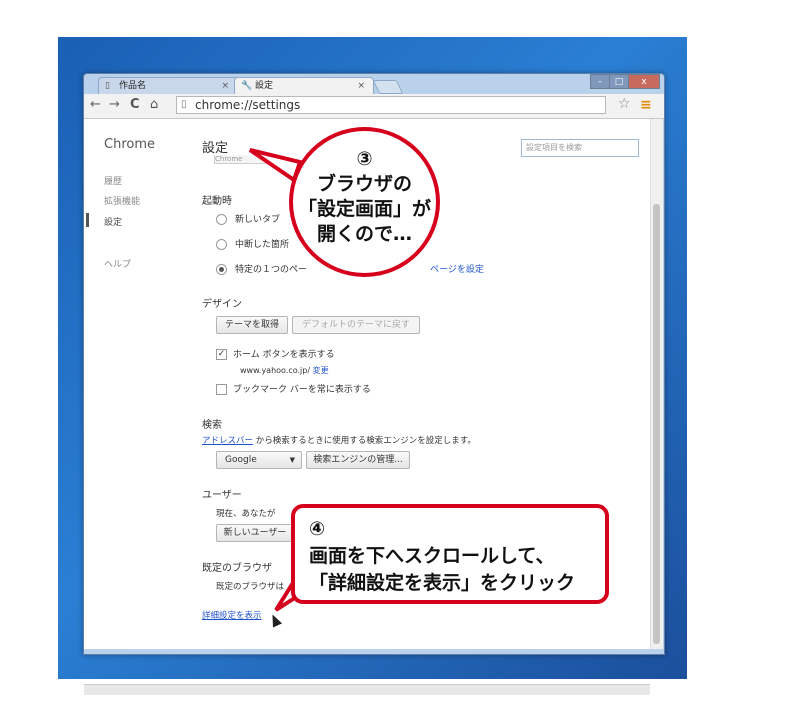 The width and height of the screenshot is (800, 717). What do you see at coordinates (221, 354) in the screenshot?
I see `checkbox-checked: ✓` at bounding box center [221, 354].